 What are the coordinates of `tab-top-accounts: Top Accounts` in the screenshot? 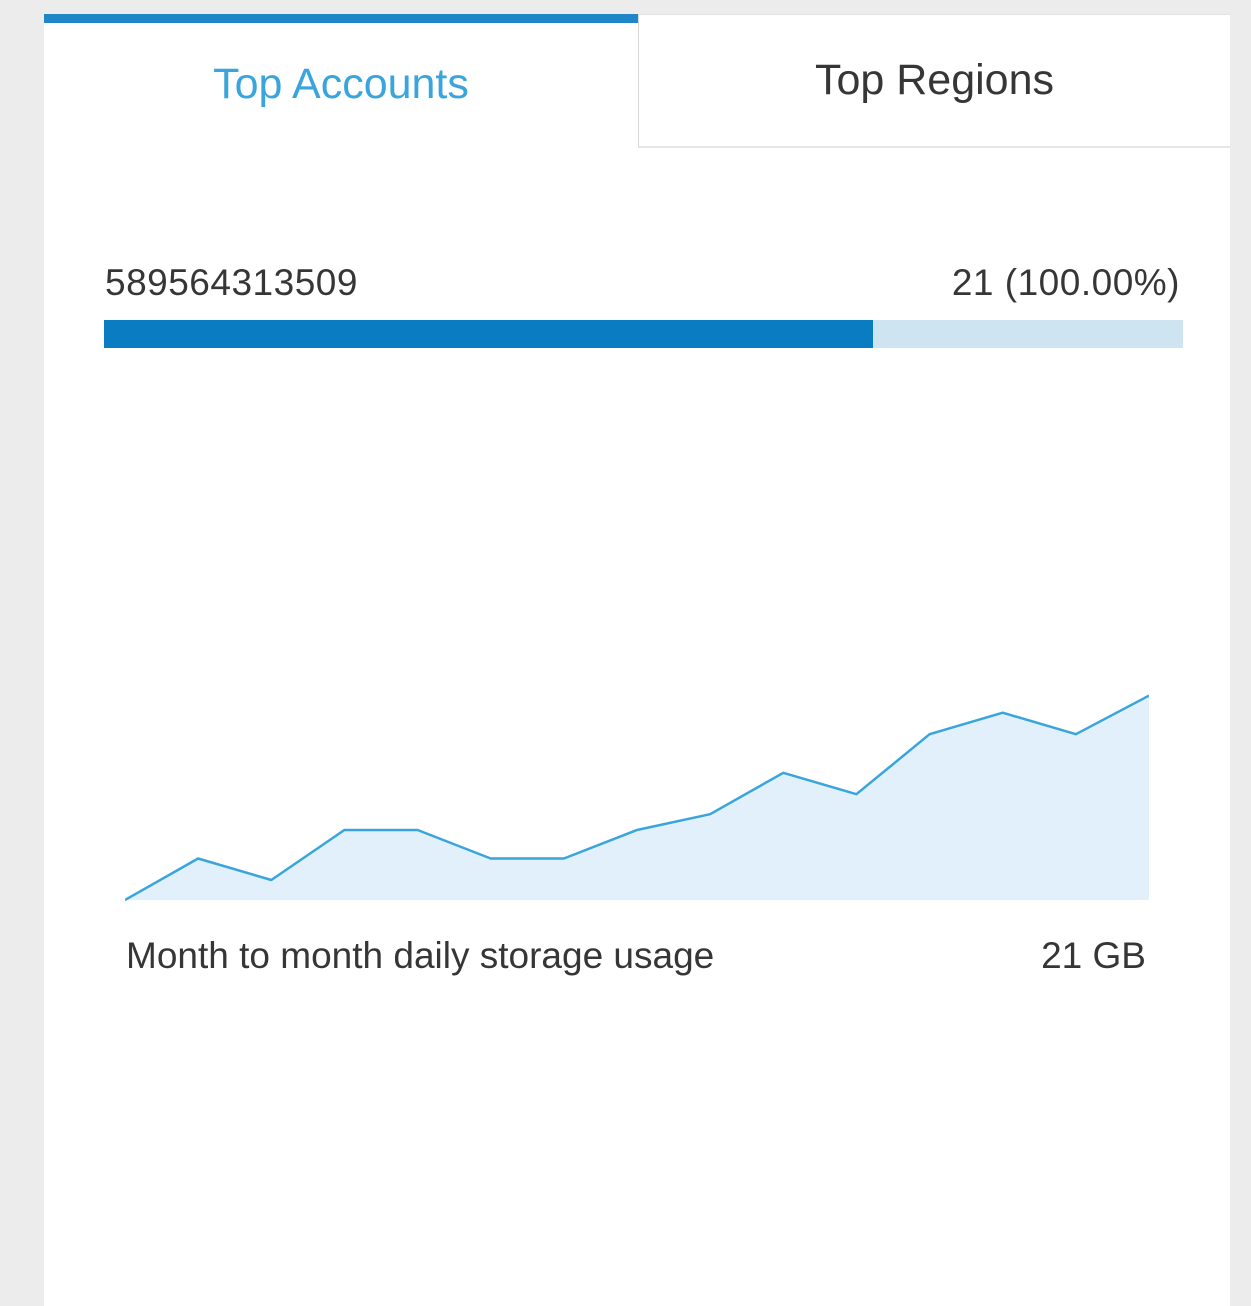 It's located at (341, 81).